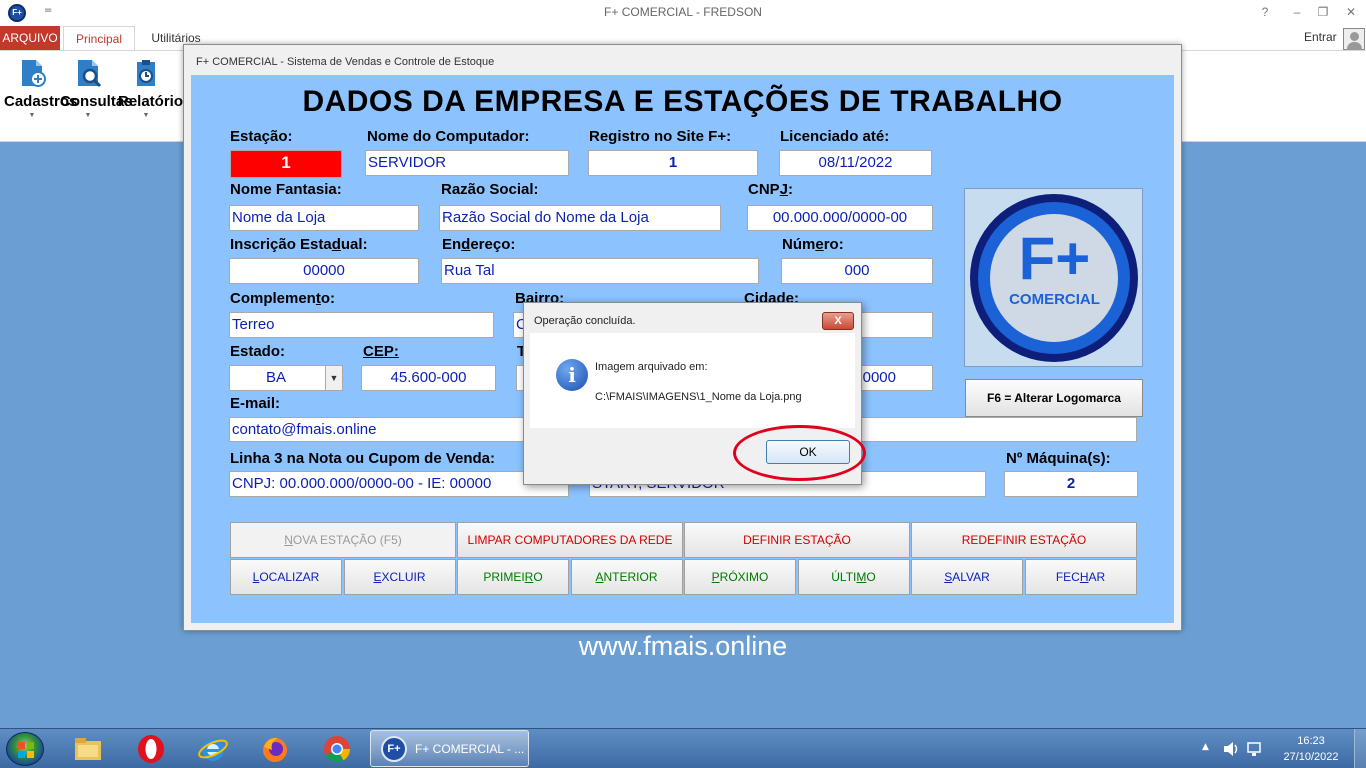  Describe the element at coordinates (1255, 749) in the screenshot. I see `network-icon` at that location.